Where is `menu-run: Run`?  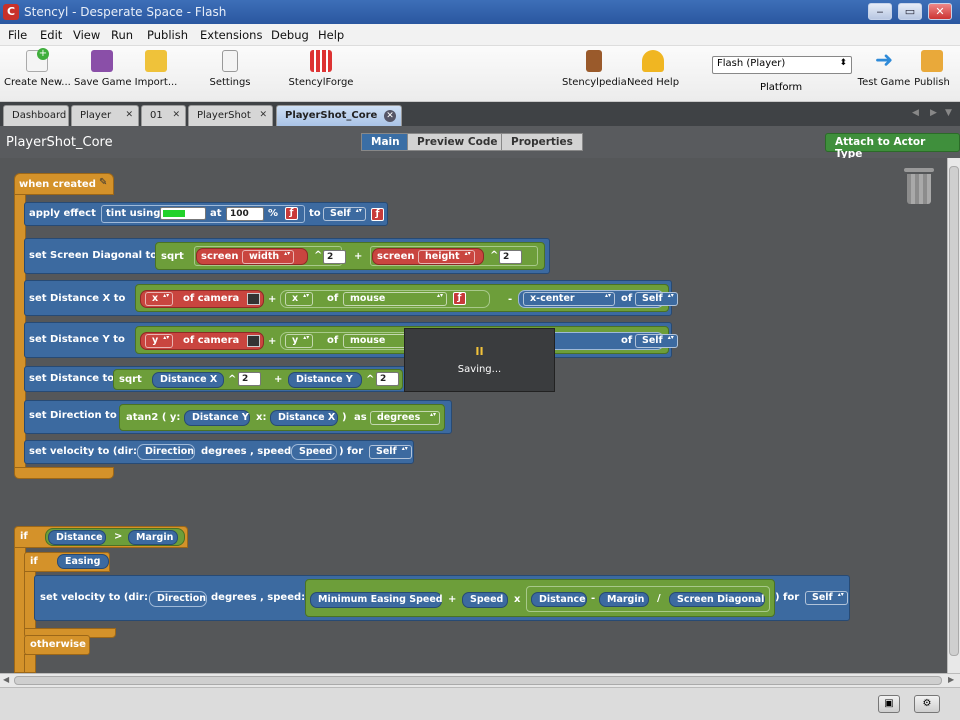 menu-run: Run is located at coordinates (122, 35).